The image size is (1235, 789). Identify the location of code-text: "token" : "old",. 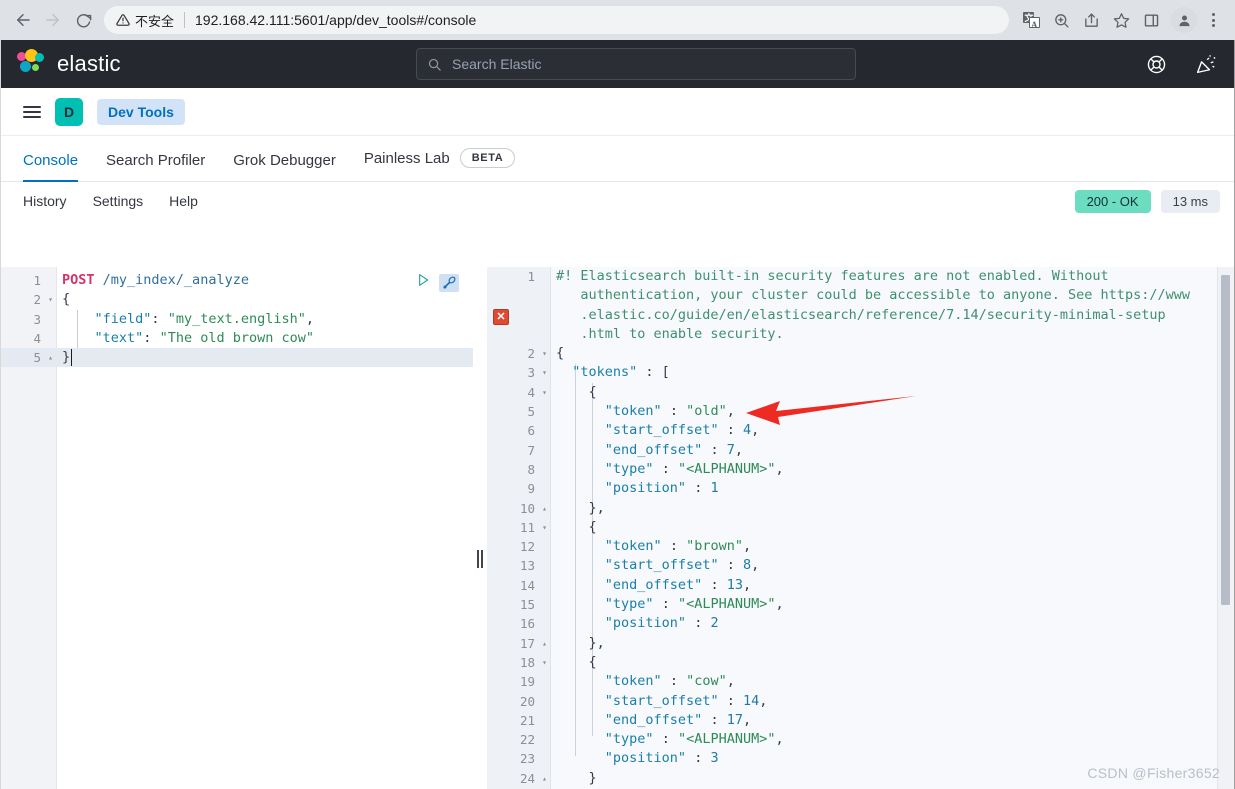
(669, 411).